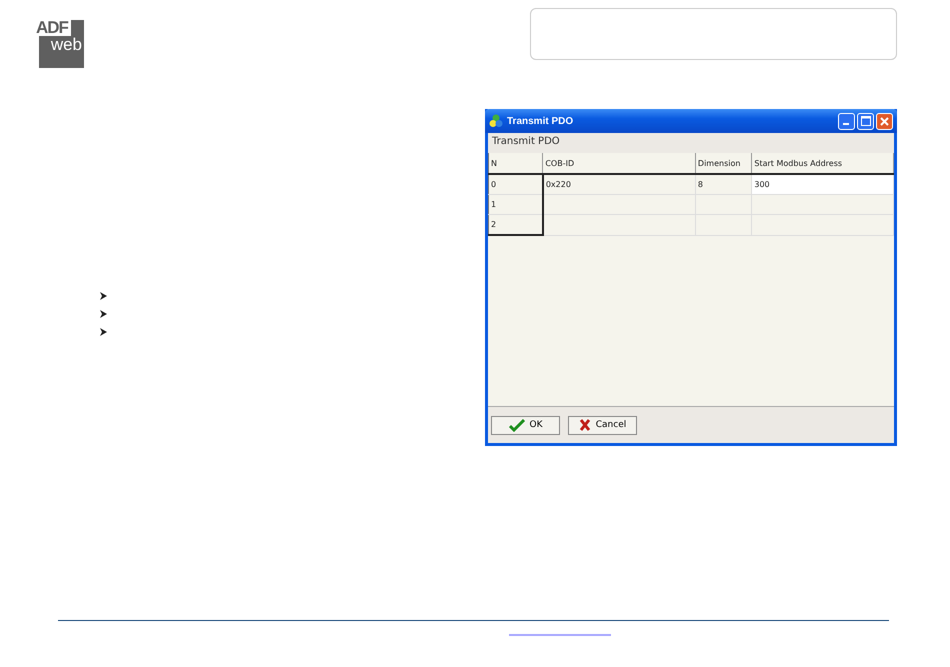 Image resolution: width=950 pixels, height=667 pixels. What do you see at coordinates (525, 425) in the screenshot?
I see `ok-button: OK` at bounding box center [525, 425].